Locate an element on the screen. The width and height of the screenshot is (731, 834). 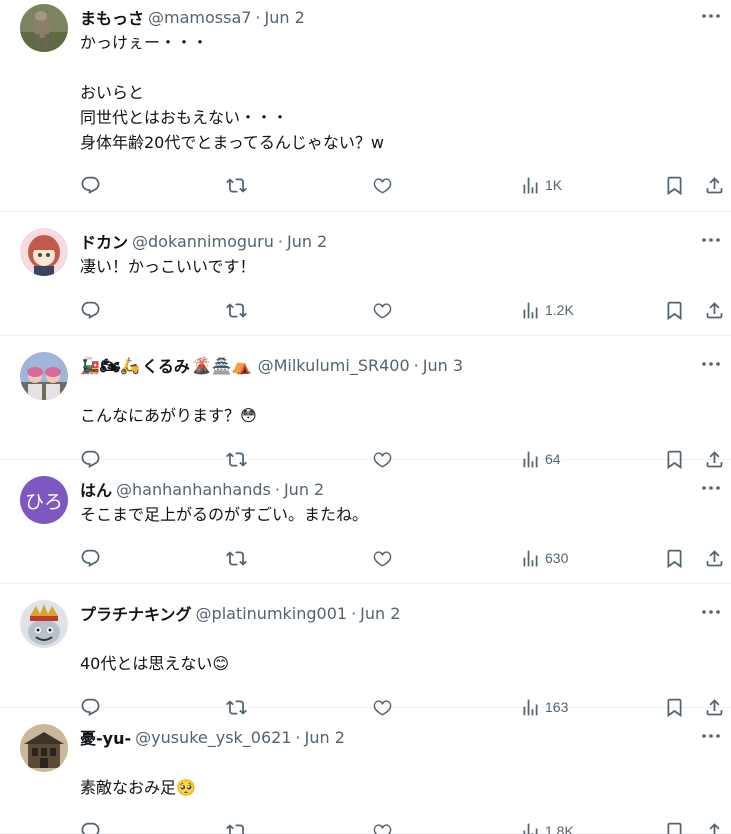
views-button: 1.8K is located at coordinates (547, 826).